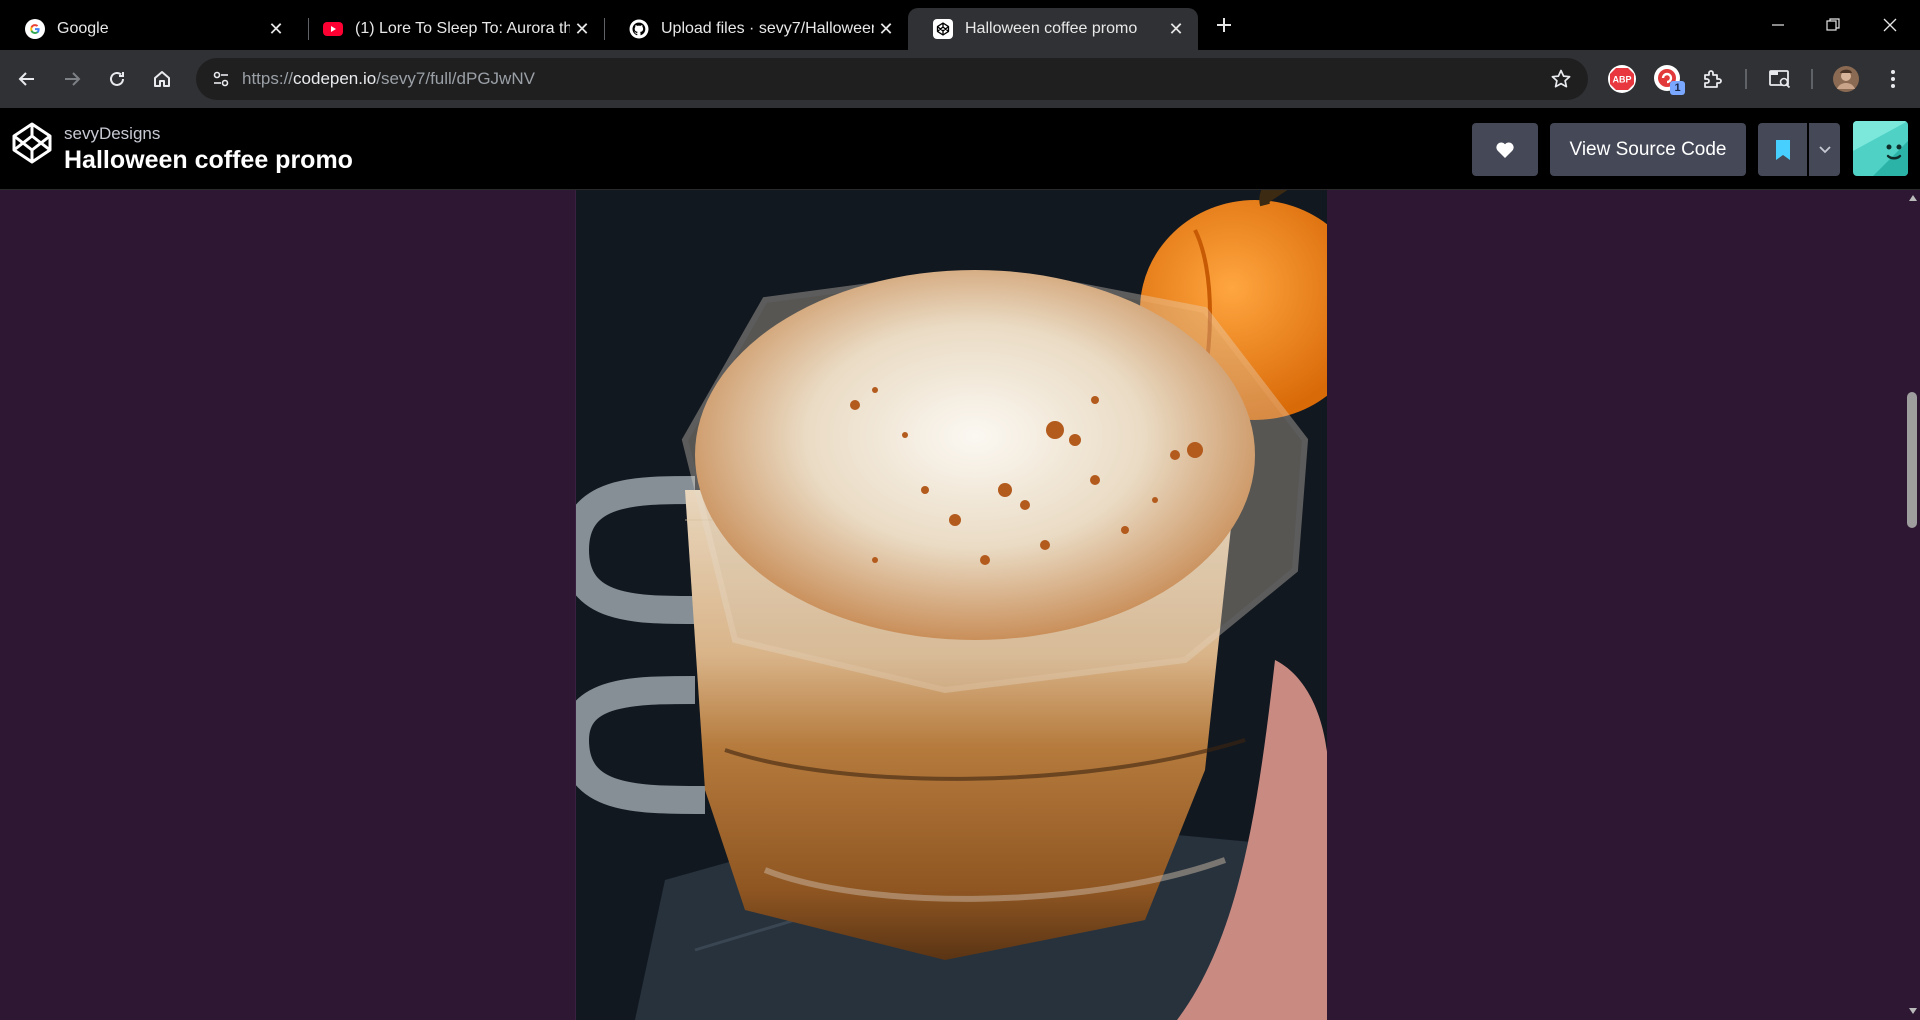 Image resolution: width=1920 pixels, height=1020 pixels. I want to click on arrow-right-icon, so click(73, 79).